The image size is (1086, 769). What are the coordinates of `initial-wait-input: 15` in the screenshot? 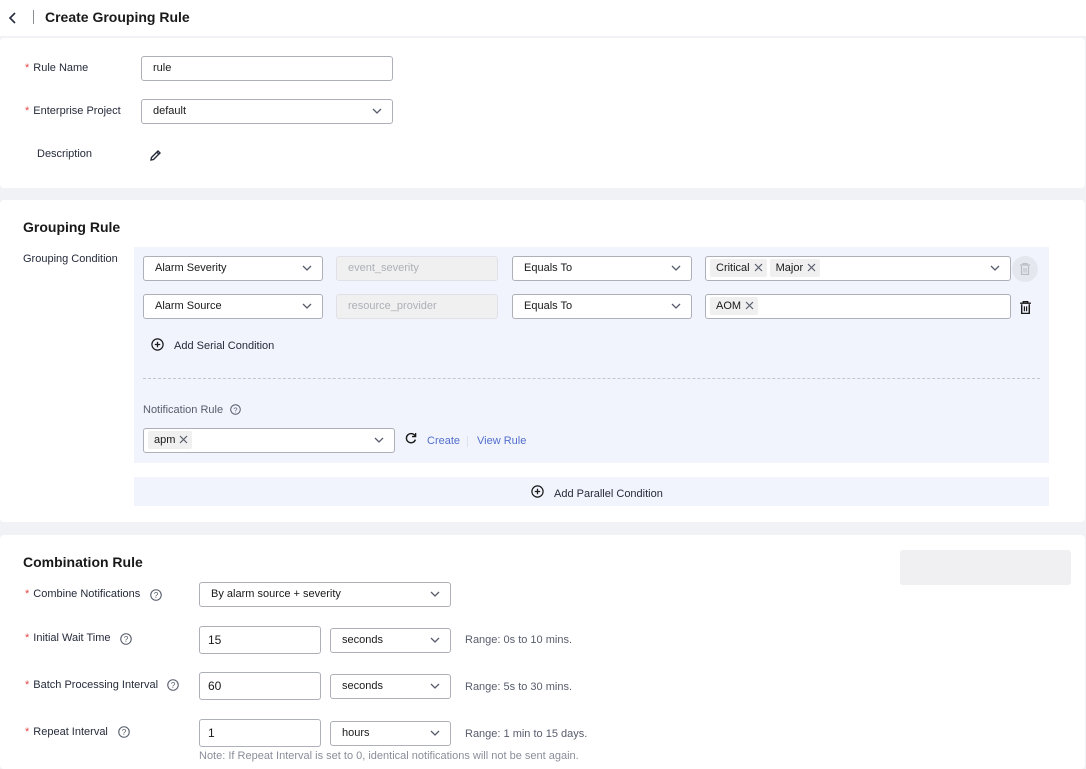 It's located at (260, 640).